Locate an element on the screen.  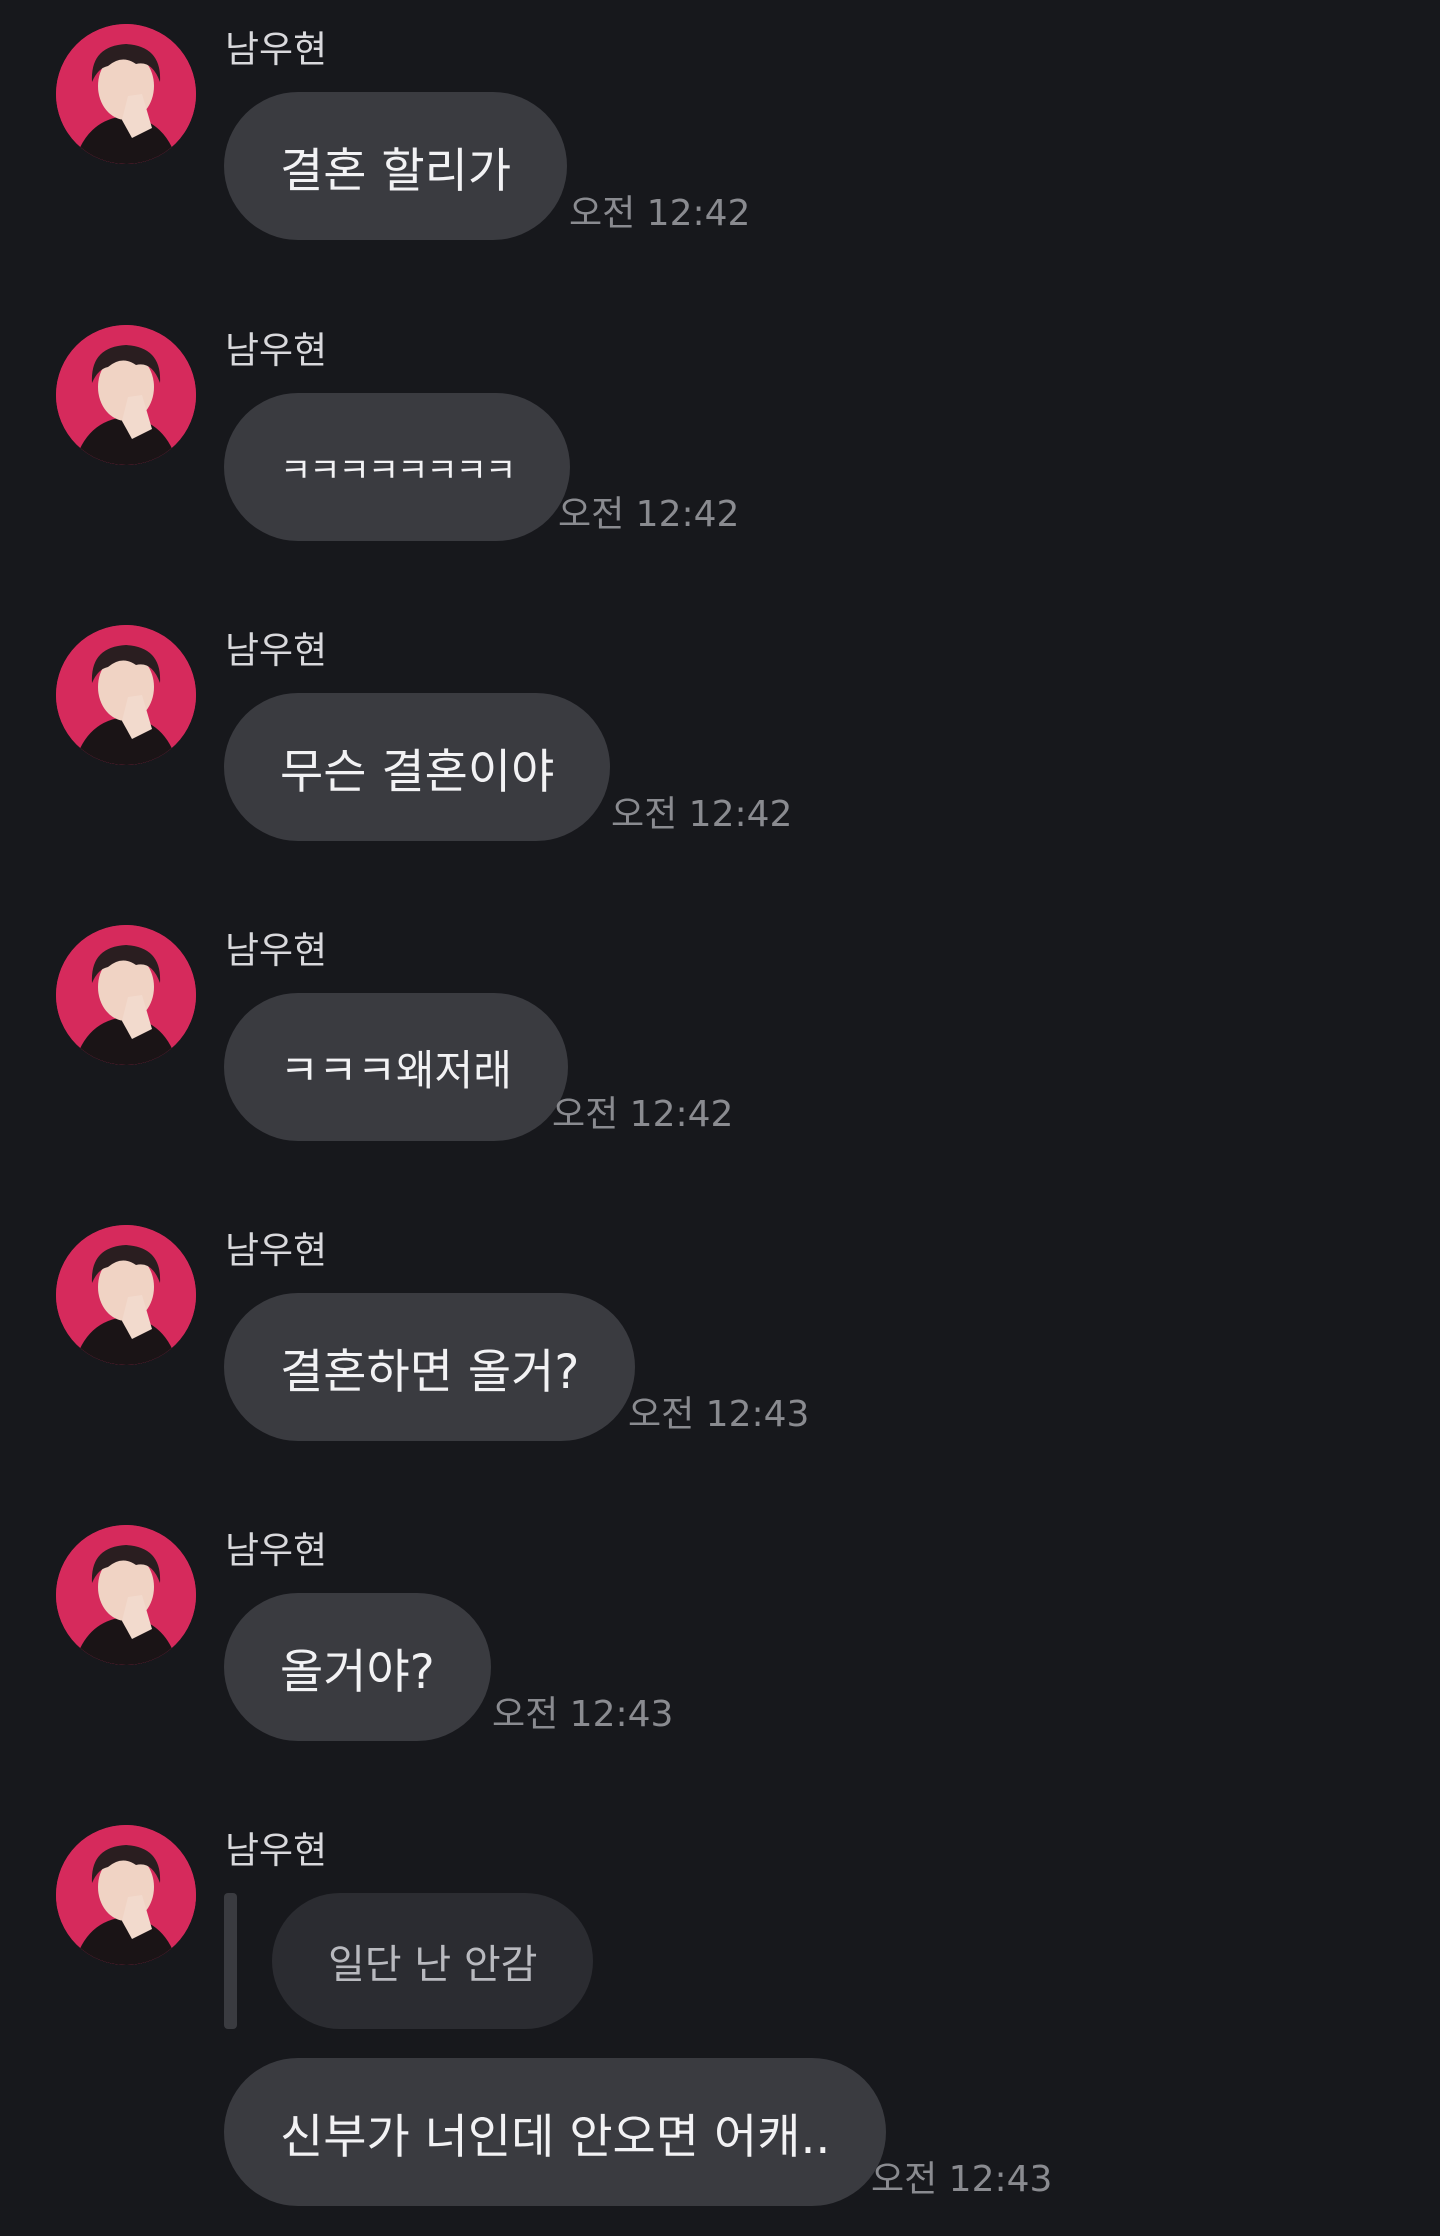
message-group: 남우현 올거야? 오전 12:43 is located at coordinates (720, 1651).